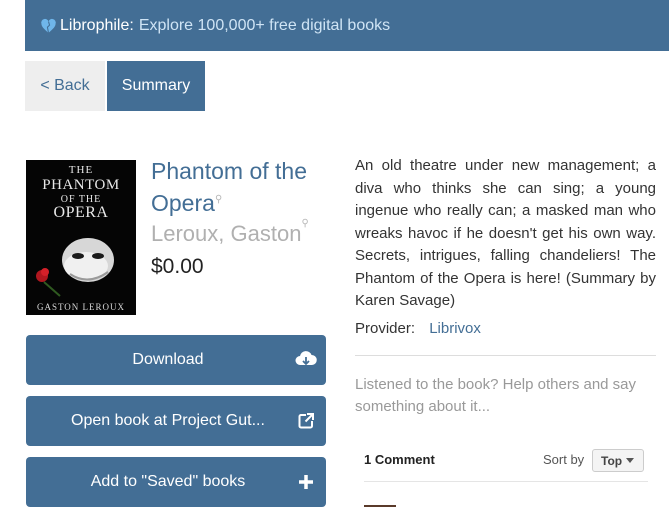 This screenshot has height=507, width=669. I want to click on external-link-icon, so click(306, 421).